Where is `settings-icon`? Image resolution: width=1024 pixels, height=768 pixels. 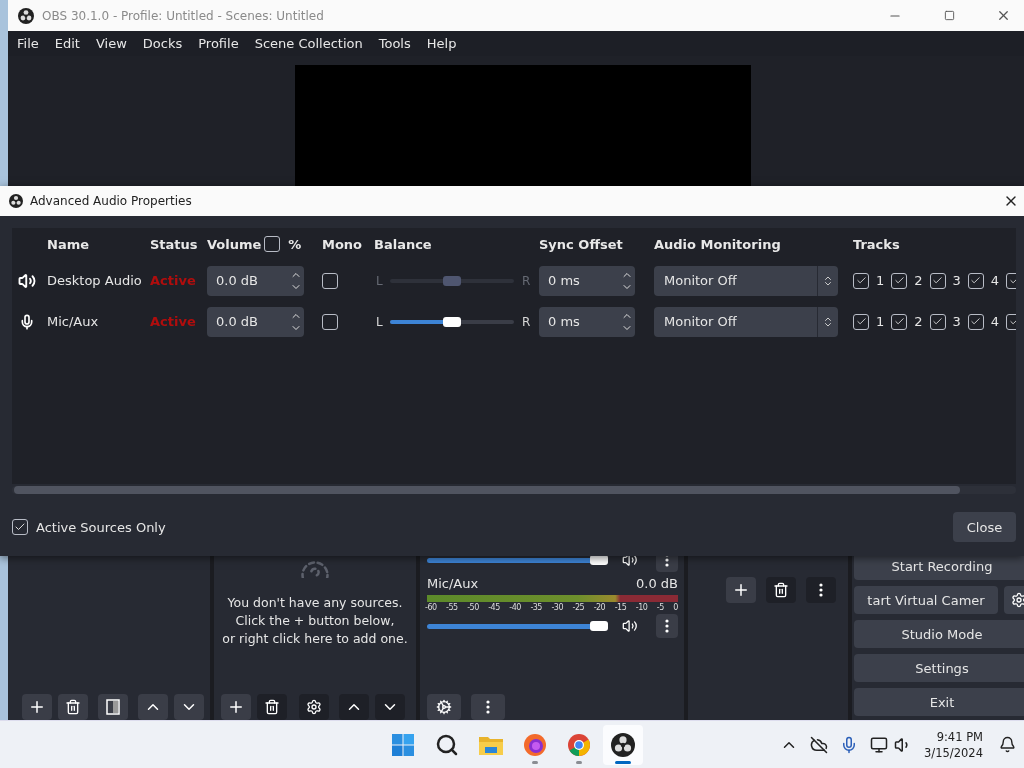
settings-icon is located at coordinates (314, 707).